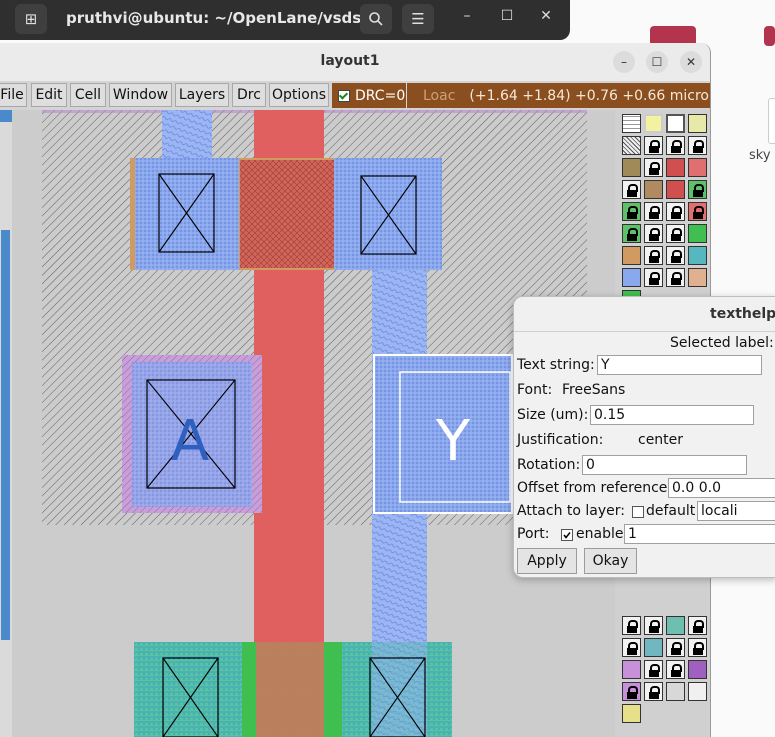 This screenshot has height=737, width=775. What do you see at coordinates (675, 167) in the screenshot?
I see `layer-swatch-red` at bounding box center [675, 167].